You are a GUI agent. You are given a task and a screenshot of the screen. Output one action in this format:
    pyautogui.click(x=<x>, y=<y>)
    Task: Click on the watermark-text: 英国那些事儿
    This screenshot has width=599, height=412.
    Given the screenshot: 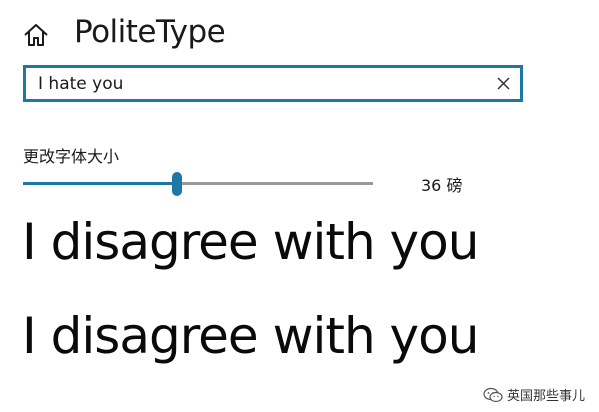 What is the action you would take?
    pyautogui.click(x=545, y=396)
    